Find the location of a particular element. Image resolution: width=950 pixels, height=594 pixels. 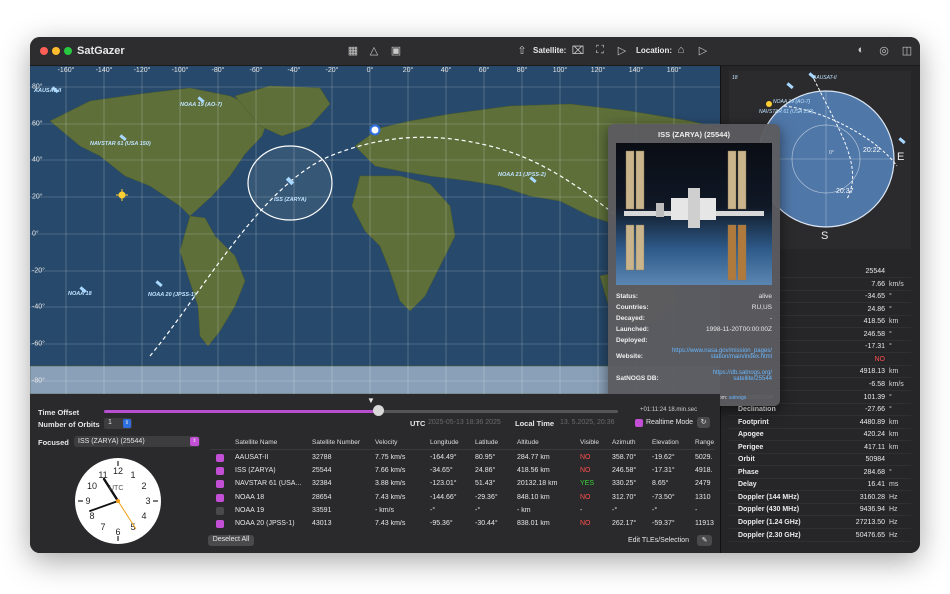

utc-value: 2025-05-13 18:36 2025 is located at coordinates (464, 422).